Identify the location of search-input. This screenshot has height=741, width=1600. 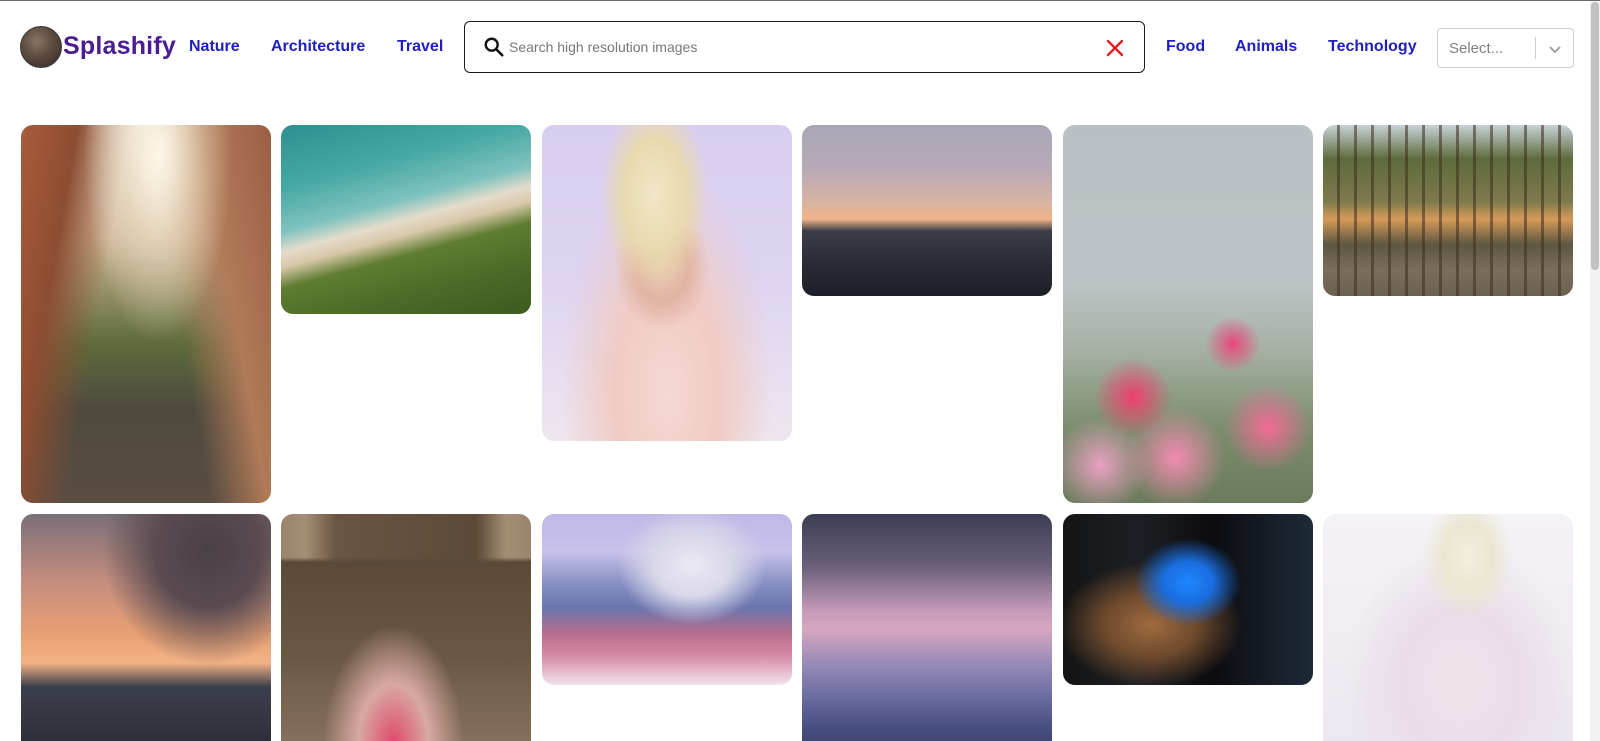
(789, 47).